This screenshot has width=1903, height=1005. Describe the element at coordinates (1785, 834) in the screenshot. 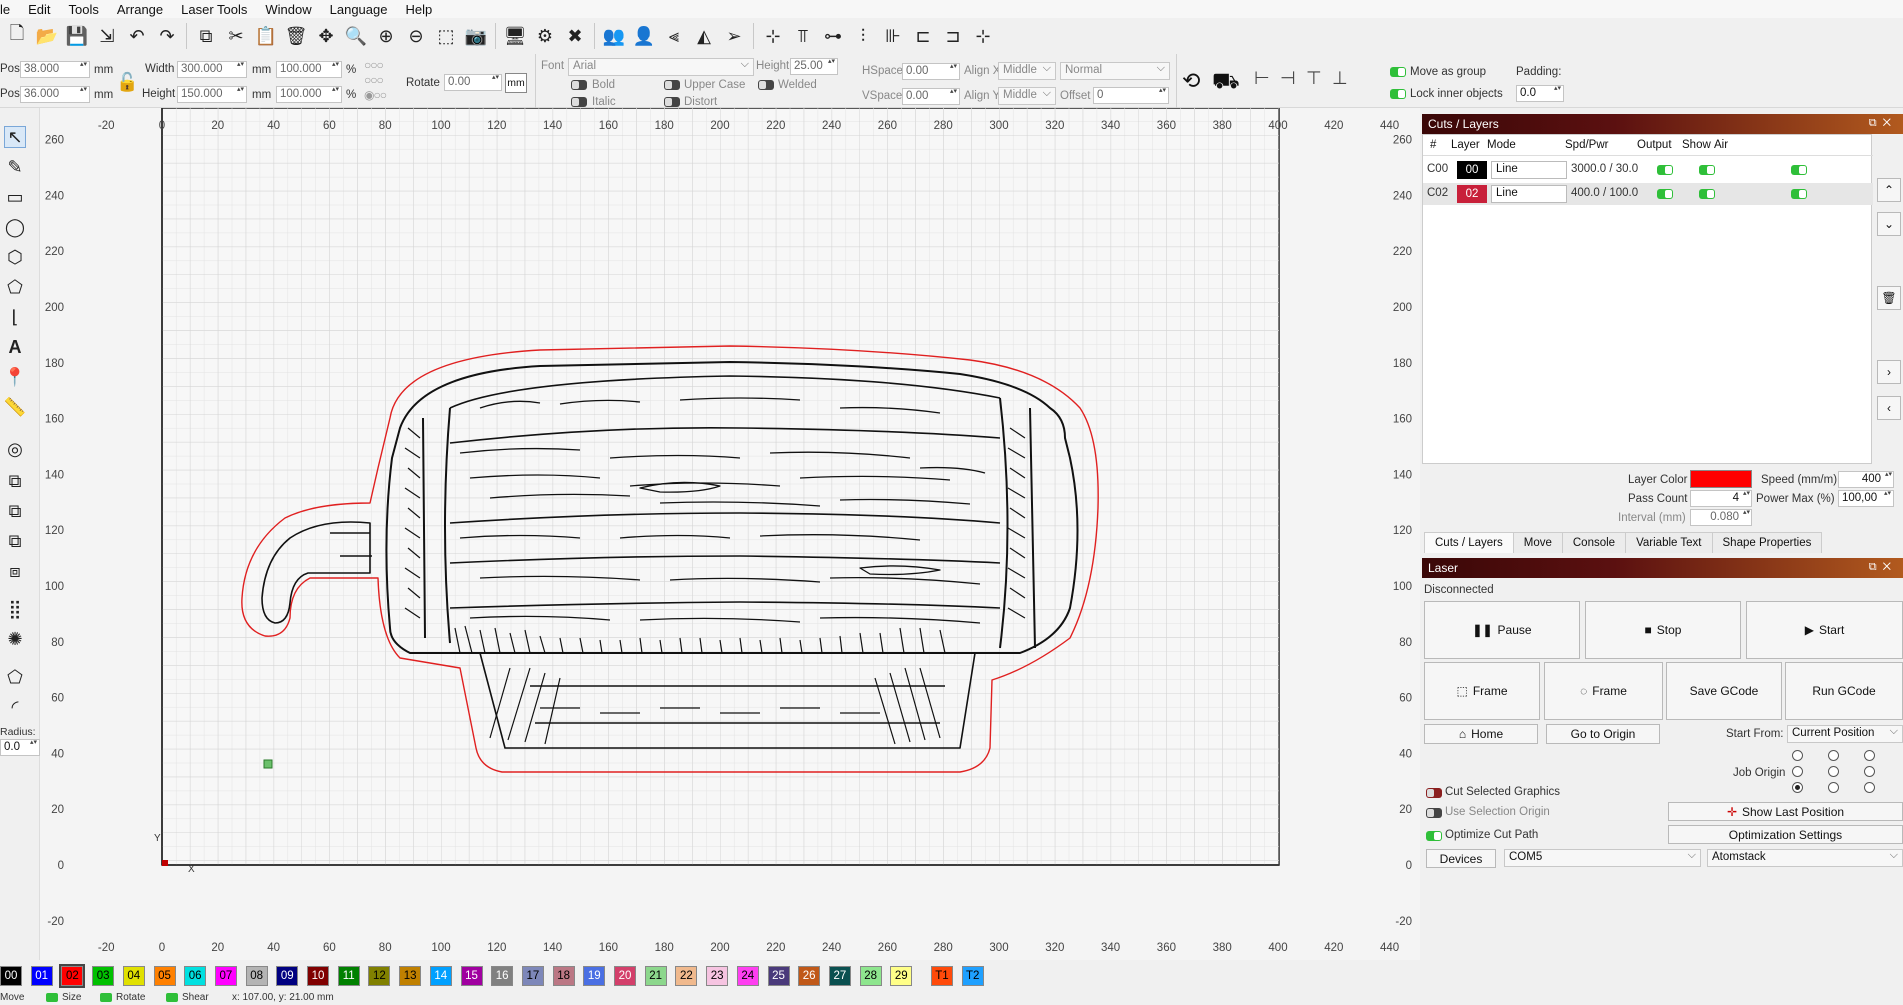

I see `optimization-settings-button: Optimization Settings` at that location.